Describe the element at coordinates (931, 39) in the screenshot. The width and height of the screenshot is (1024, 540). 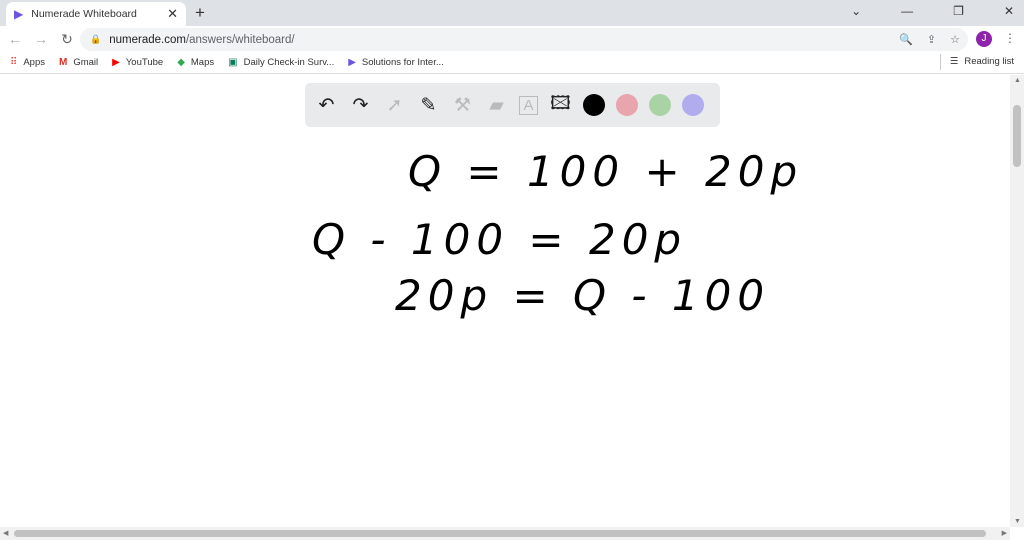
I see `share-icon: ⇪` at that location.